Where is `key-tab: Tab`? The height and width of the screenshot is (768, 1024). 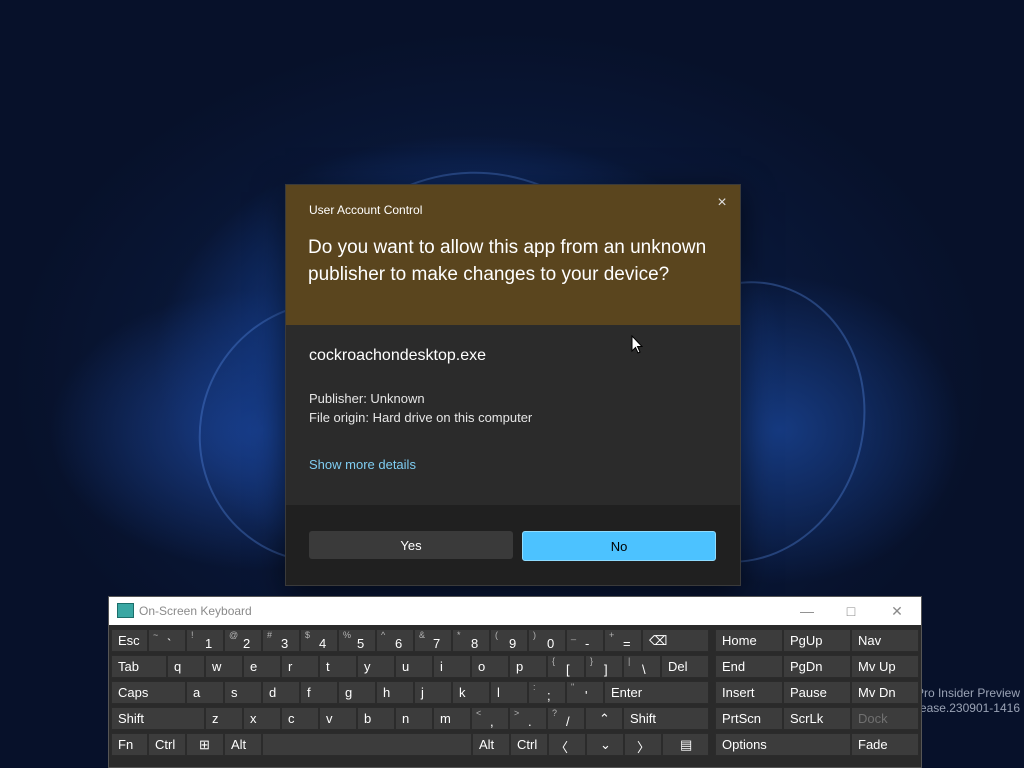 key-tab: Tab is located at coordinates (139, 666).